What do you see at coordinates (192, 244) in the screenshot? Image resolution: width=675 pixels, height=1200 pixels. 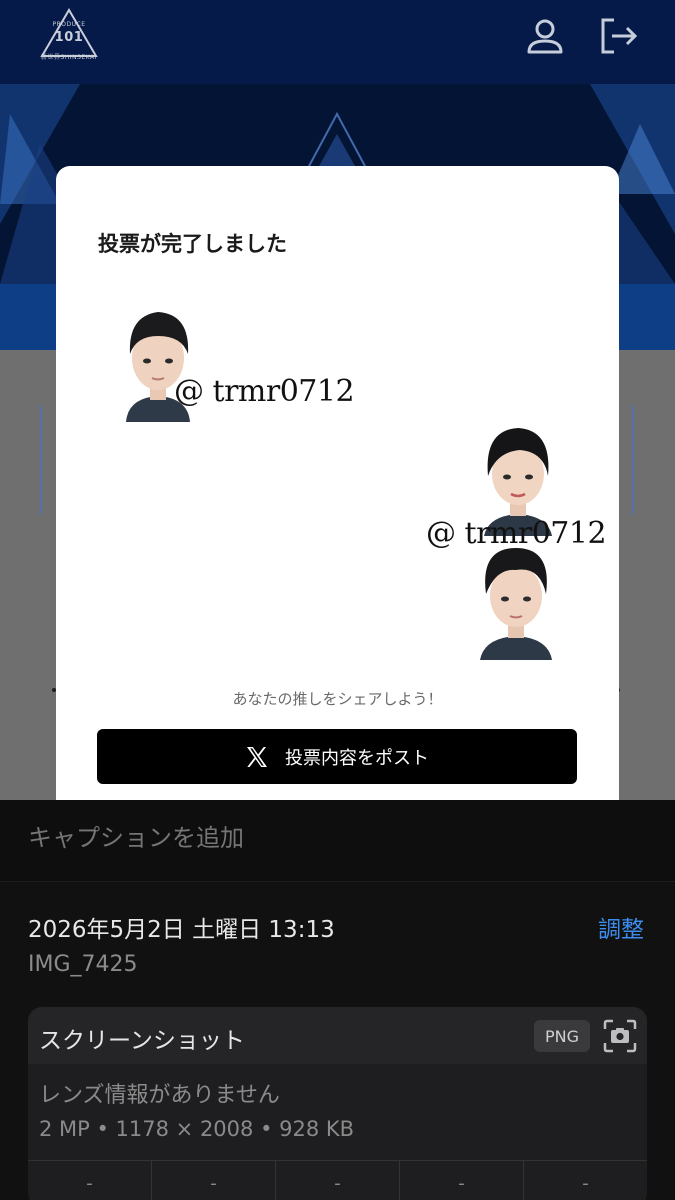 I see `modal-title: 投票が完了しました` at bounding box center [192, 244].